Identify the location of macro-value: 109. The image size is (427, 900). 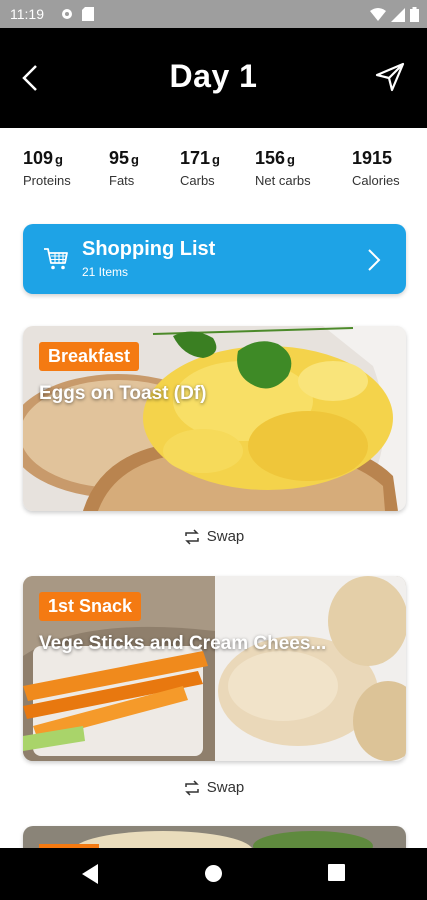
(38, 158).